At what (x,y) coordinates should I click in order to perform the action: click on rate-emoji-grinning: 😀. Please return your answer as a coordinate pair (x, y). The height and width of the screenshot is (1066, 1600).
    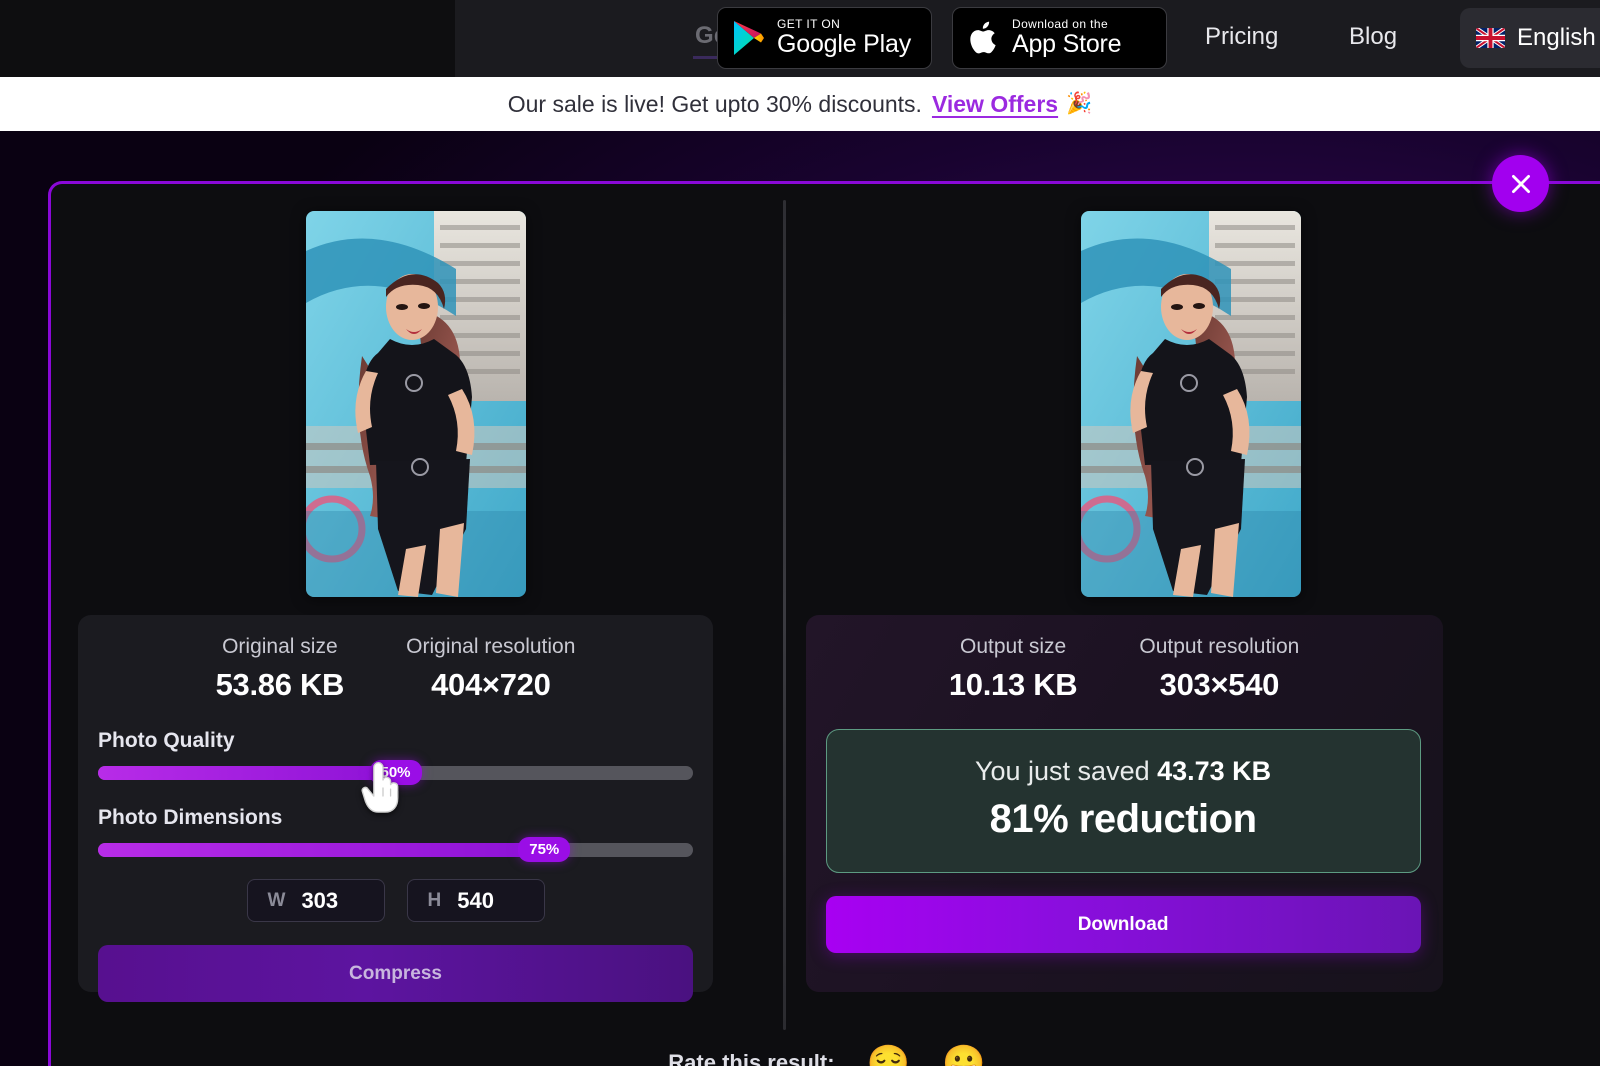
    Looking at the image, I should click on (964, 1056).